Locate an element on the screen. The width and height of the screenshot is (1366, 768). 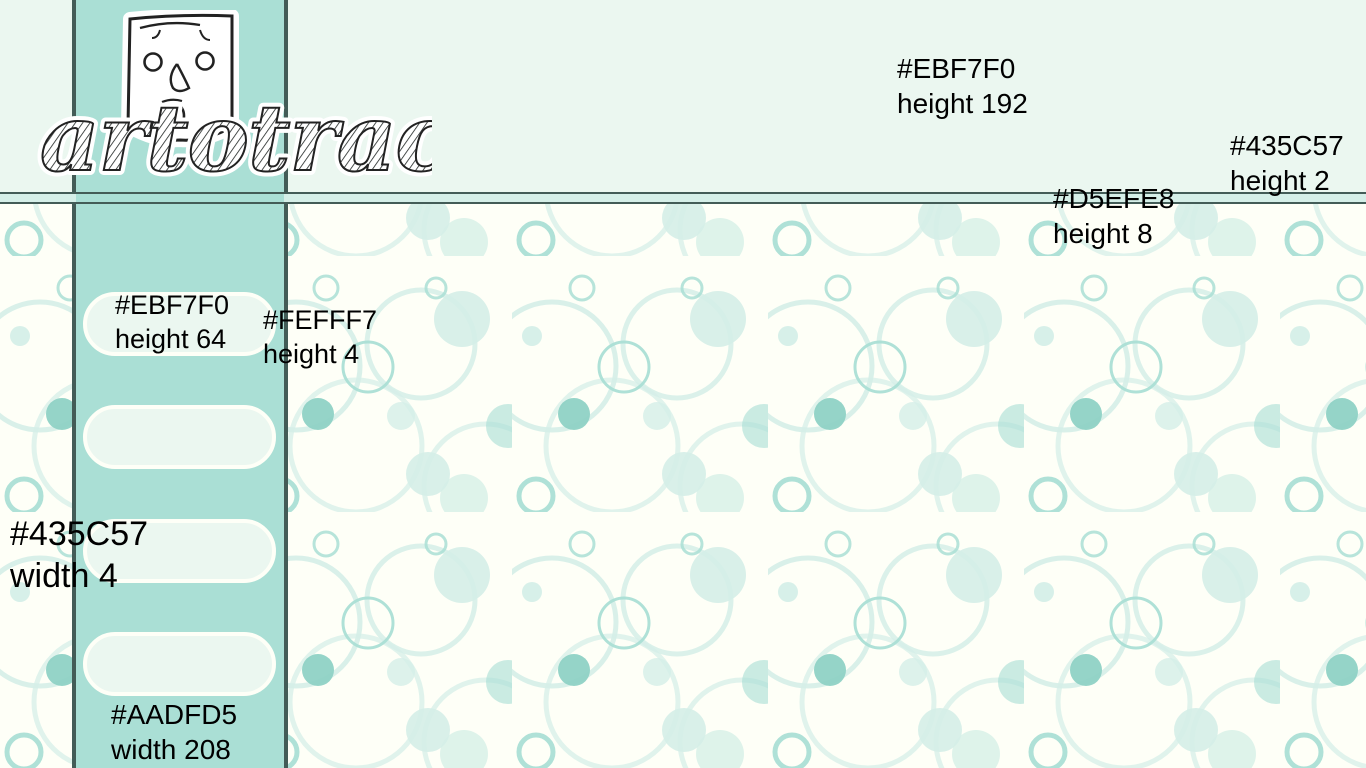
pill-size-label: height 64 is located at coordinates (171, 338).